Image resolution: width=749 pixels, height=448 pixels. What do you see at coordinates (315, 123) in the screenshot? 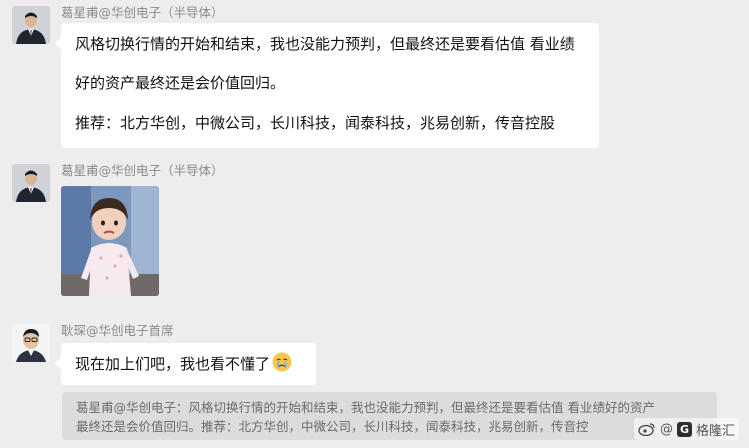
I see `message-line: 推荐：北方华创，中微公司，长川科技，闻泰科技，兆易创新，传音控股` at bounding box center [315, 123].